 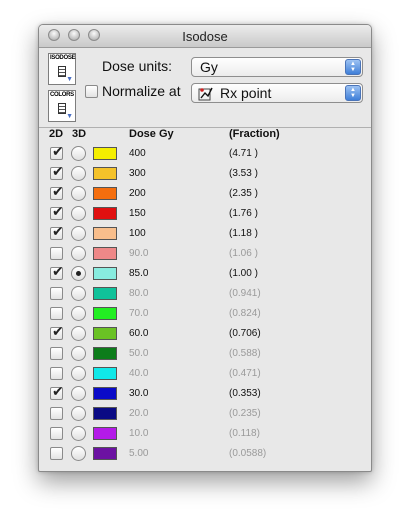 I want to click on dose-value: 70.0, so click(x=139, y=313).